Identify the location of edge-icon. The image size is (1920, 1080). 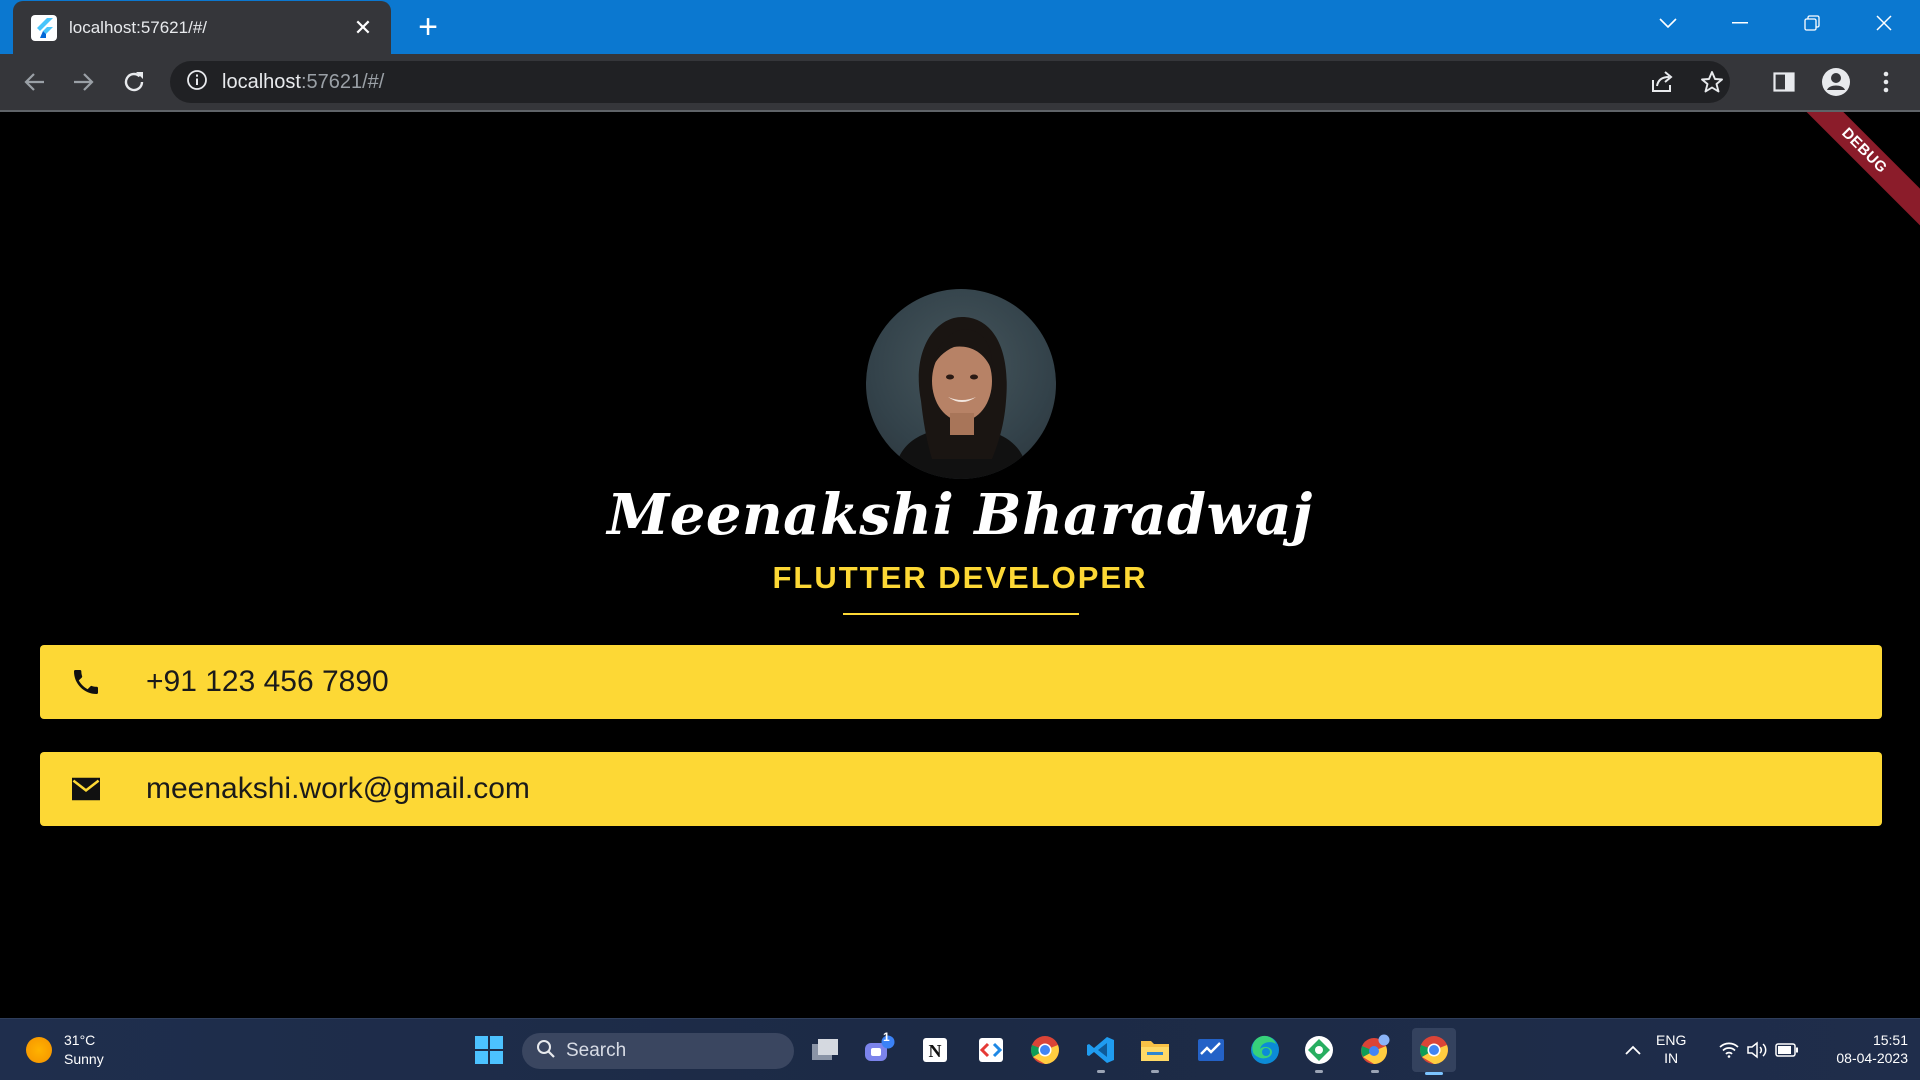
(1265, 1050).